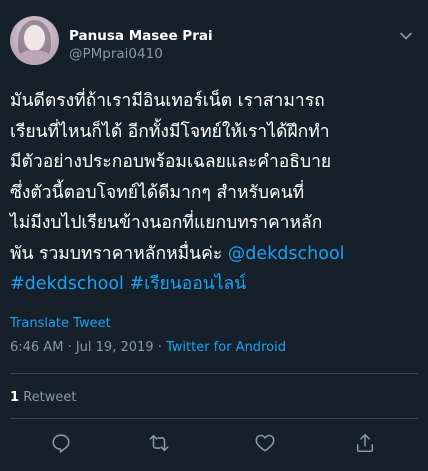 The image size is (428, 471). I want to click on avatar-face, so click(34, 38).